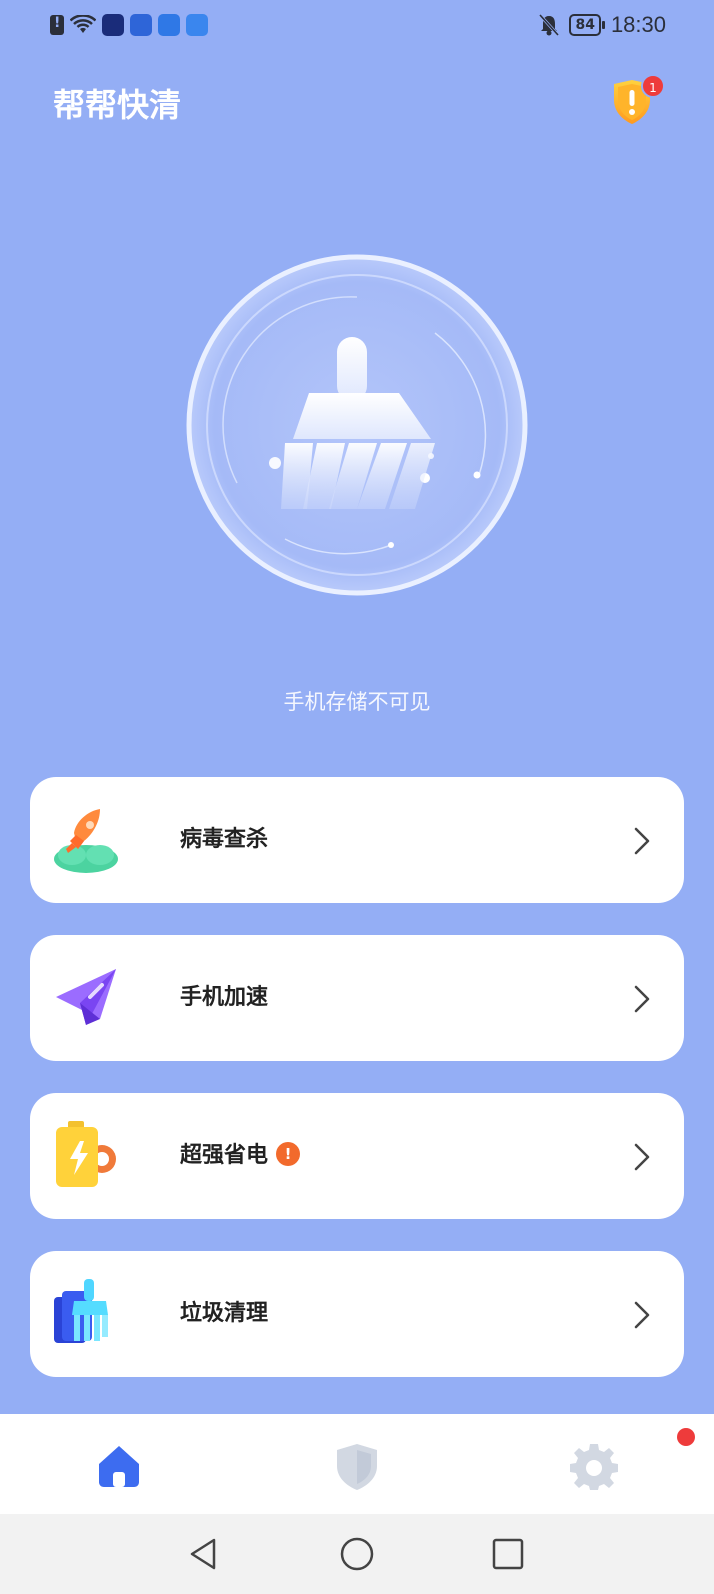 The image size is (714, 1594). Describe the element at coordinates (357, 425) in the screenshot. I see `clean-broom-hero` at that location.